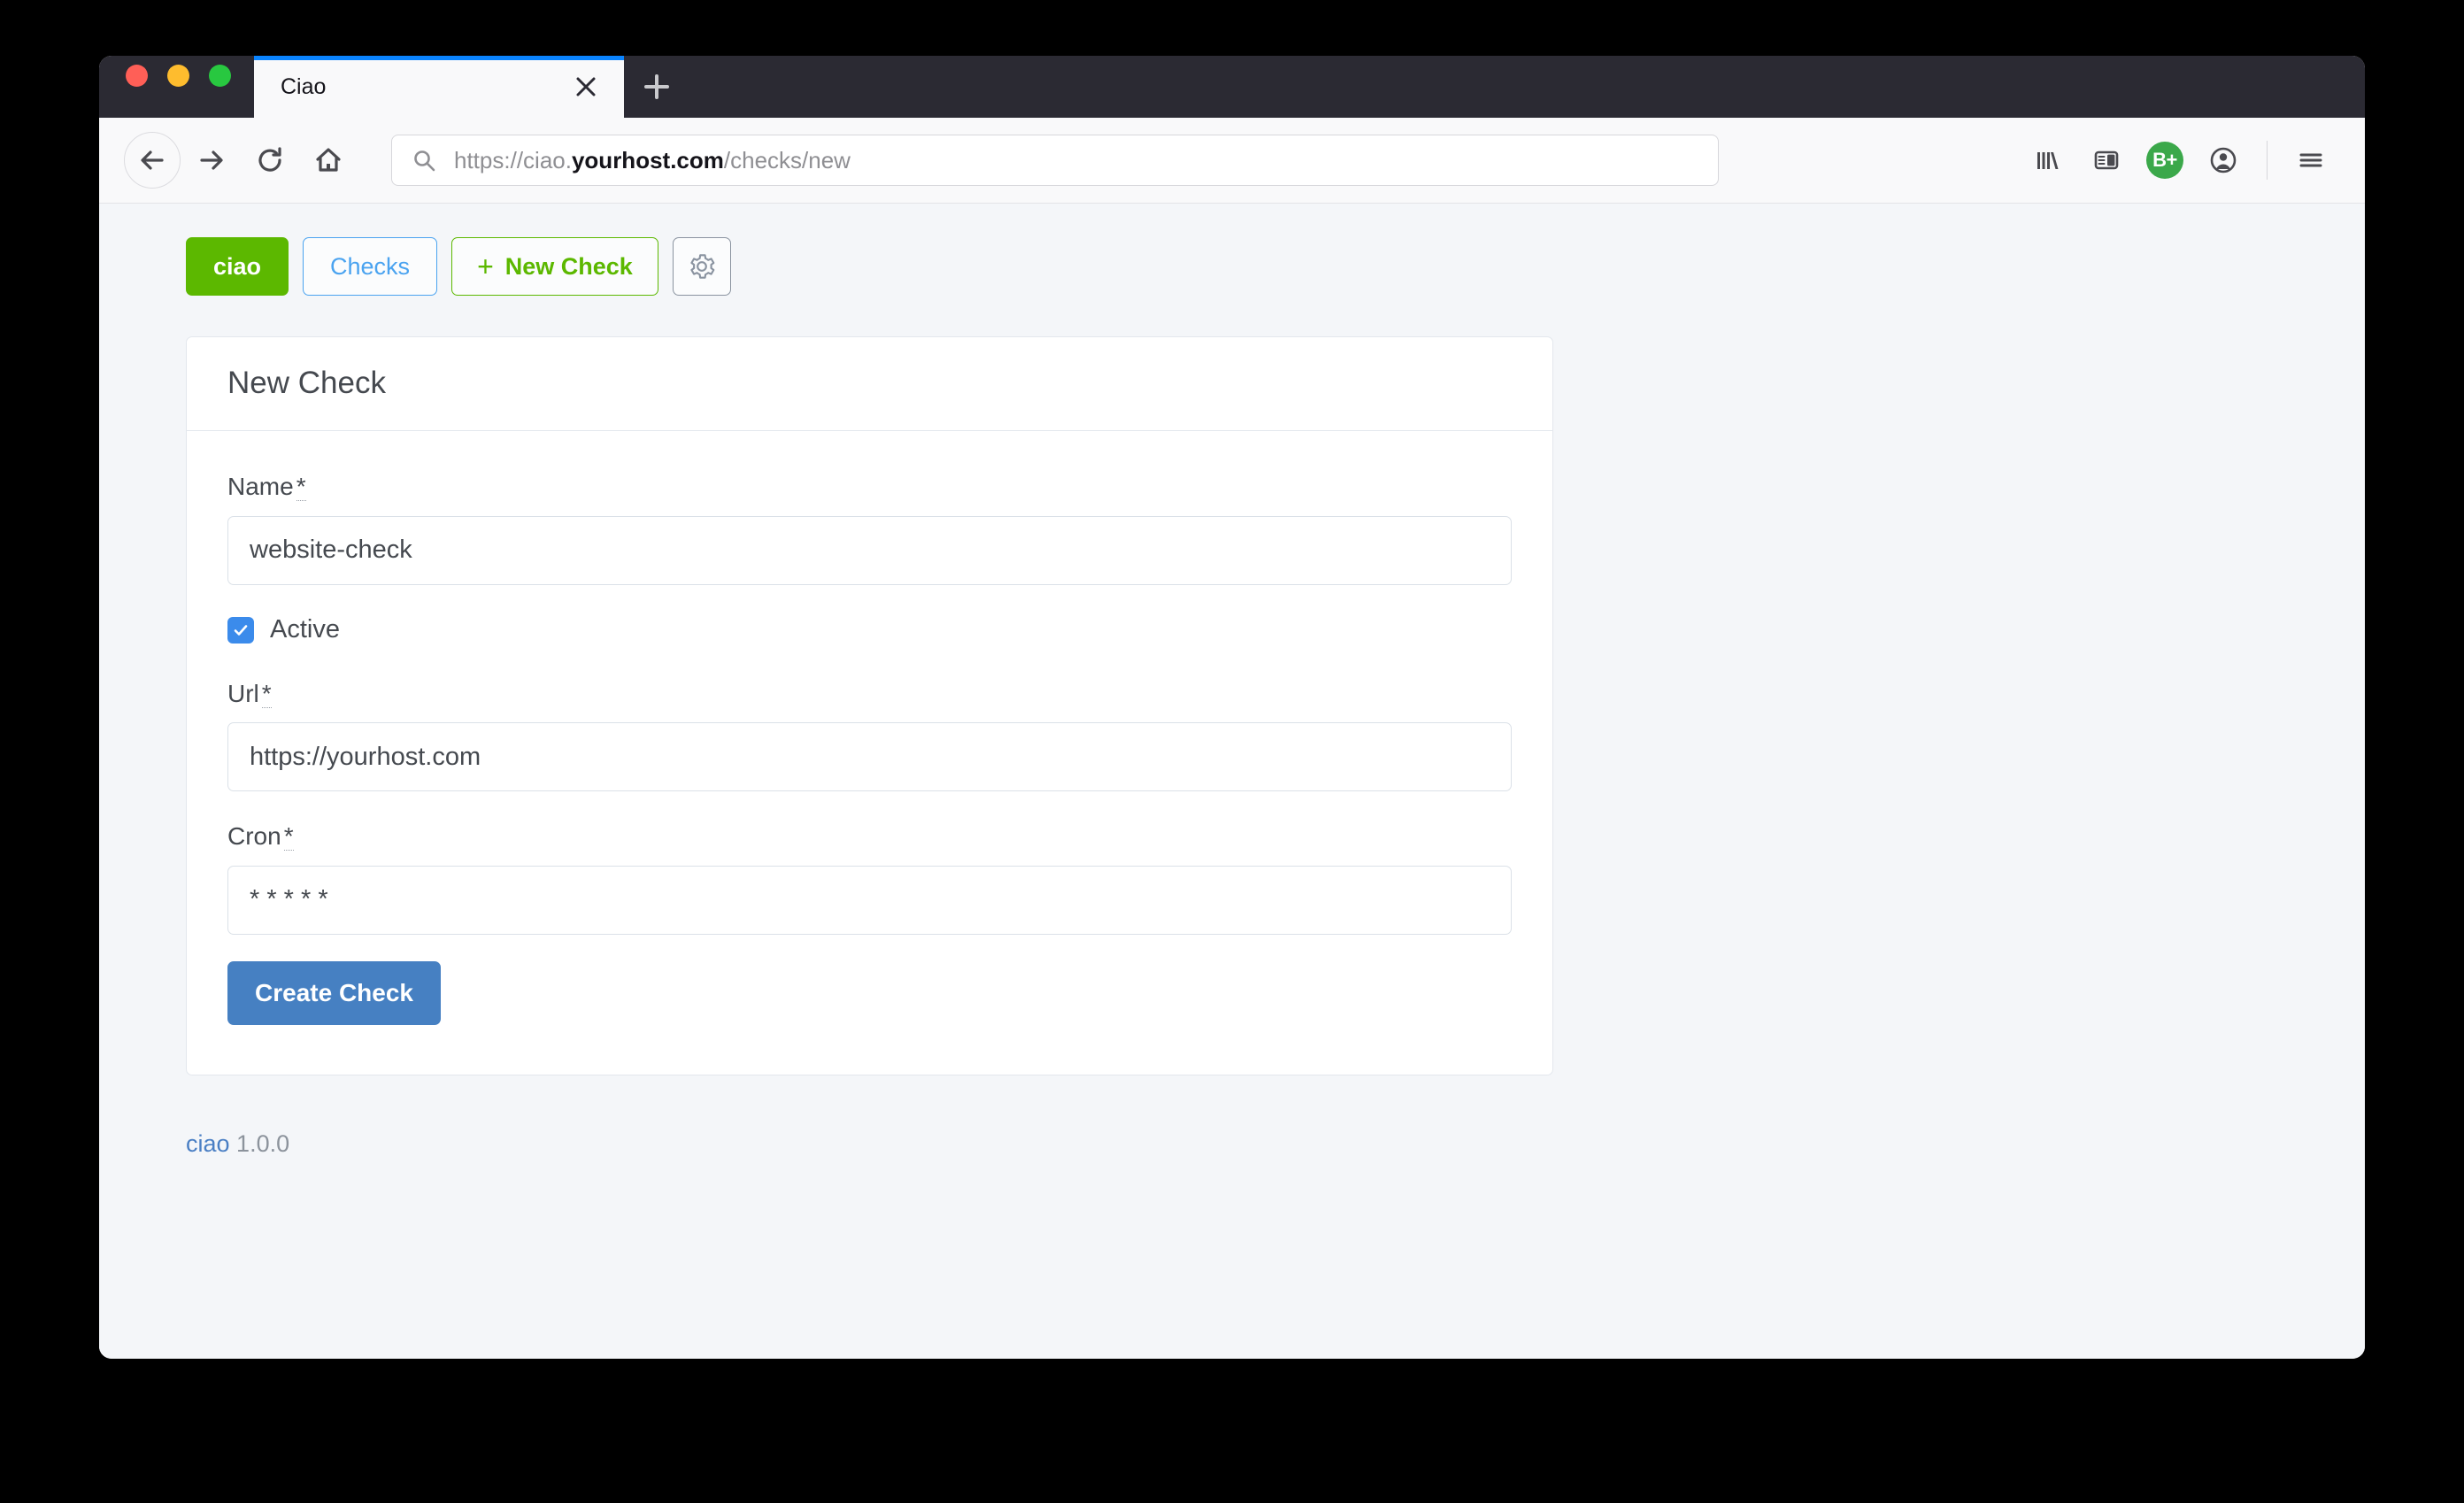 The image size is (2464, 1503). Describe the element at coordinates (568, 266) in the screenshot. I see `new-check-label: New Check` at that location.